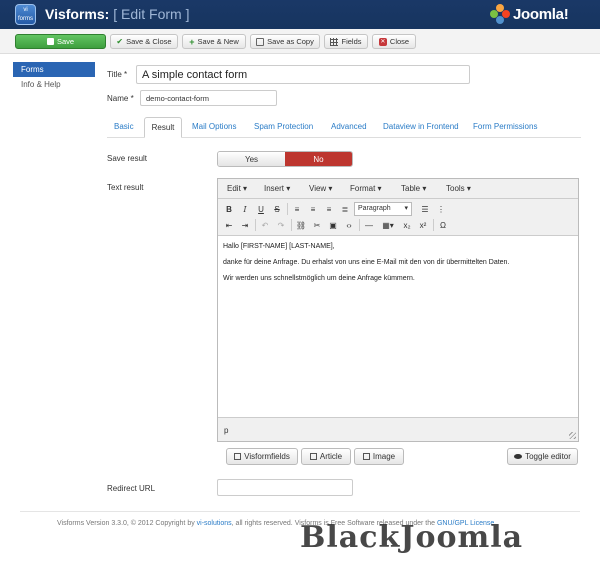 The height and width of the screenshot is (569, 600). Describe the element at coordinates (77, 14) in the screenshot. I see `app-name: Visforms:` at that location.